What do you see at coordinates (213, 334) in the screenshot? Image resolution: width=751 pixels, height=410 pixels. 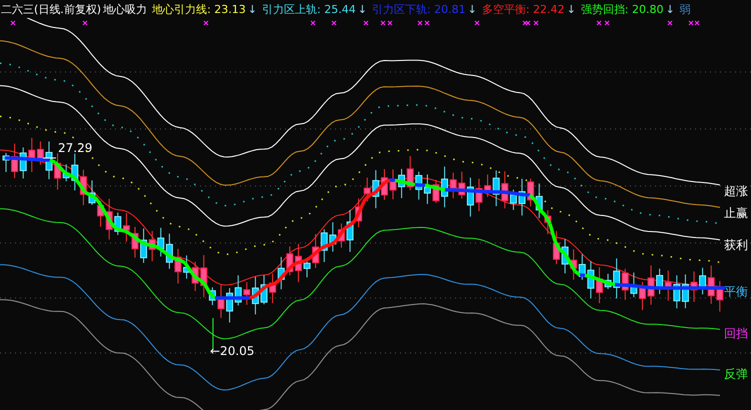 I see `leader-line` at bounding box center [213, 334].